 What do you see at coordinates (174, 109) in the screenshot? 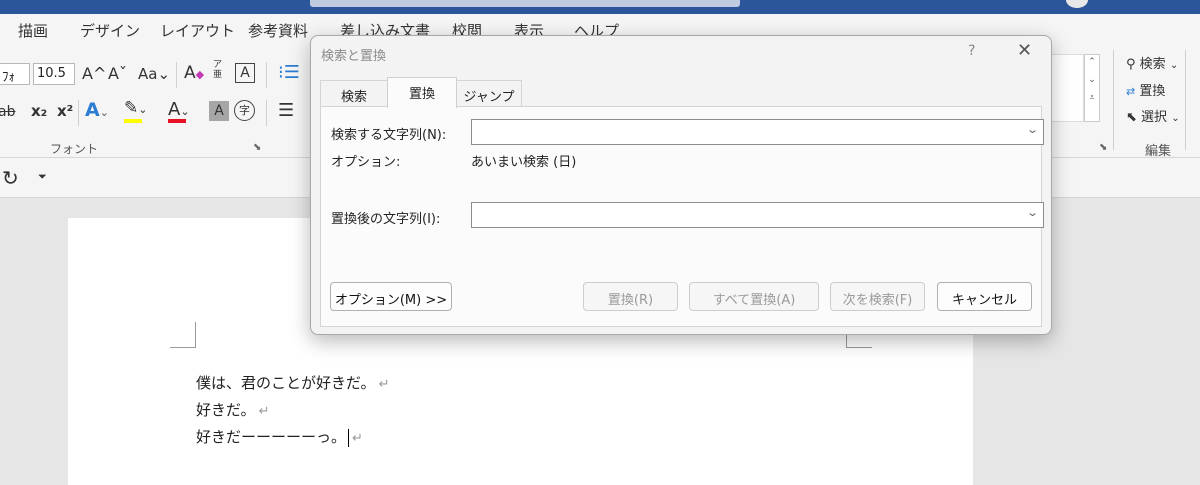
I see `font-color-letter: A` at bounding box center [174, 109].